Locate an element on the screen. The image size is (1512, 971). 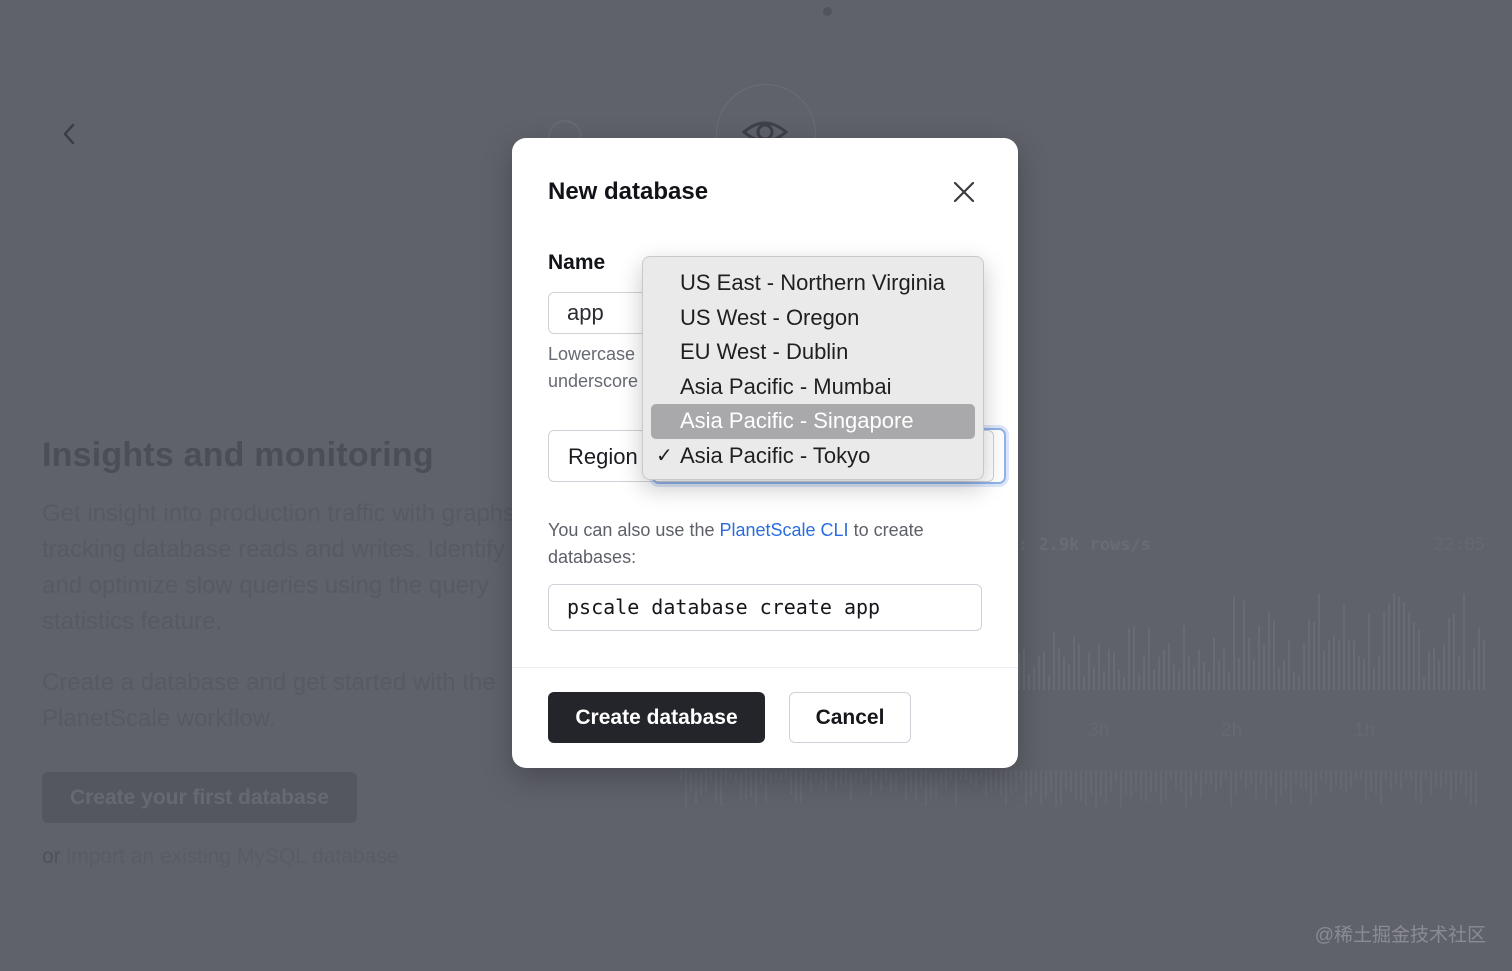
create-first-database-button: Create your first database is located at coordinates (199, 797).